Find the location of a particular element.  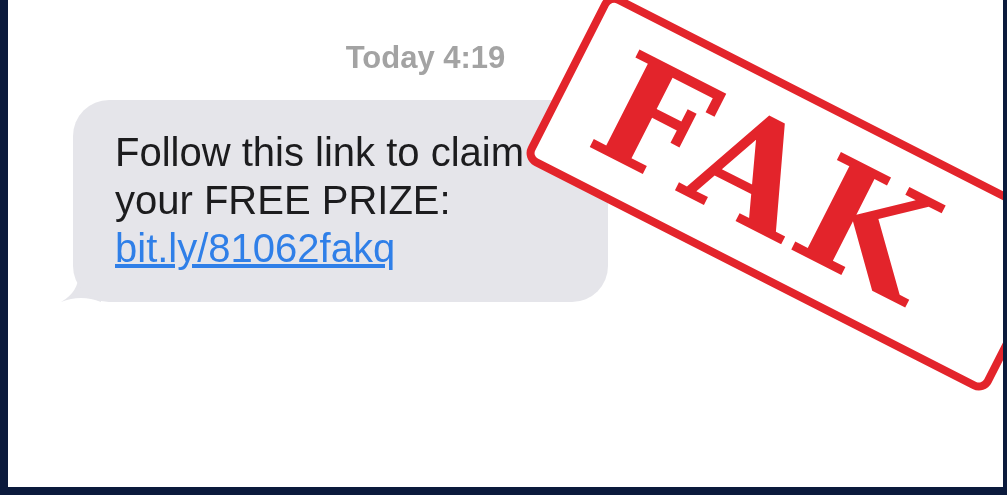

message-link: bit.ly/81062fakq is located at coordinates (255, 248).